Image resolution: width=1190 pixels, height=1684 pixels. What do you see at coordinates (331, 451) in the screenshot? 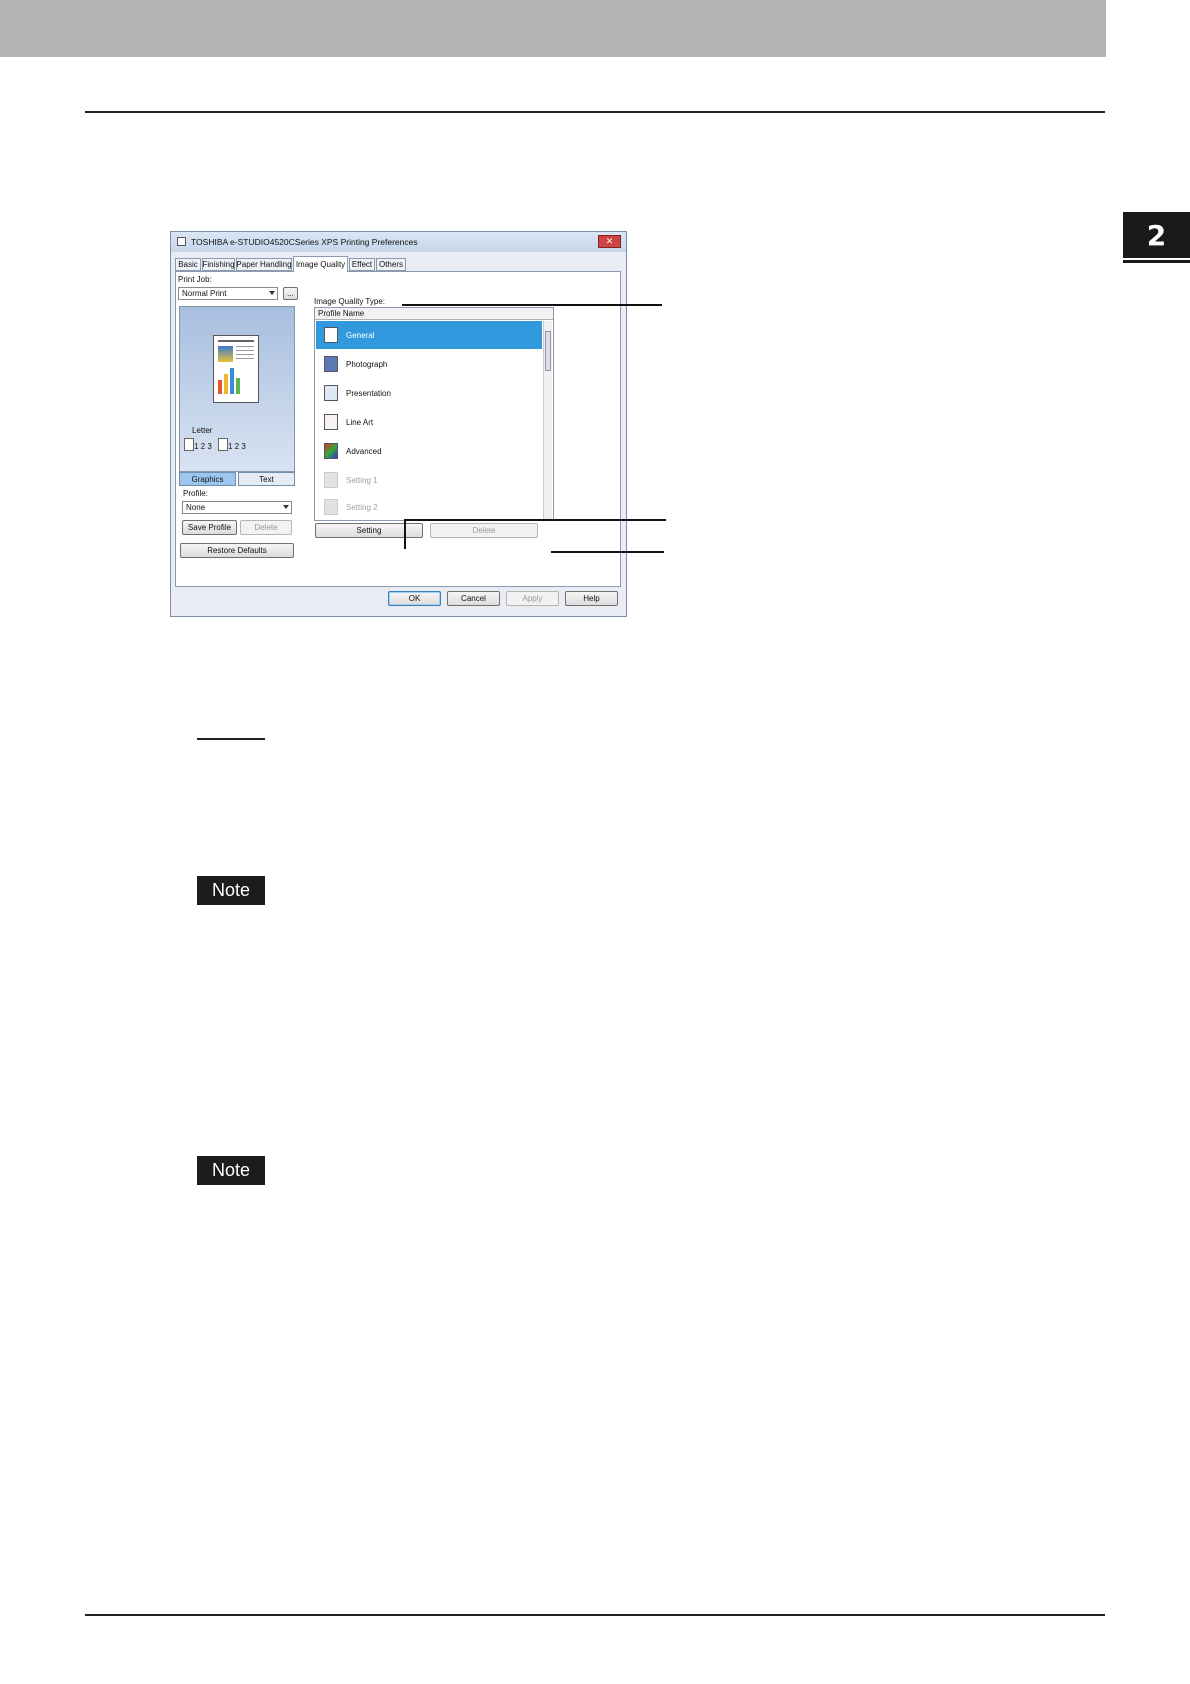
I see `advanced-icon` at bounding box center [331, 451].